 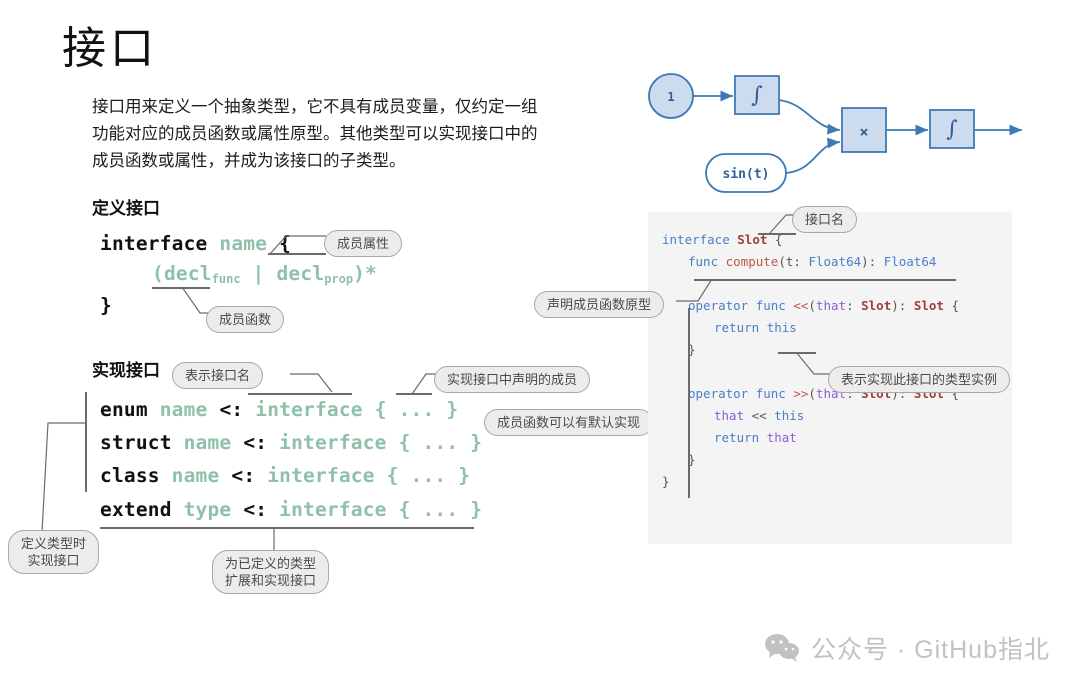 What do you see at coordinates (854, 305) in the screenshot?
I see `code-token: :` at bounding box center [854, 305].